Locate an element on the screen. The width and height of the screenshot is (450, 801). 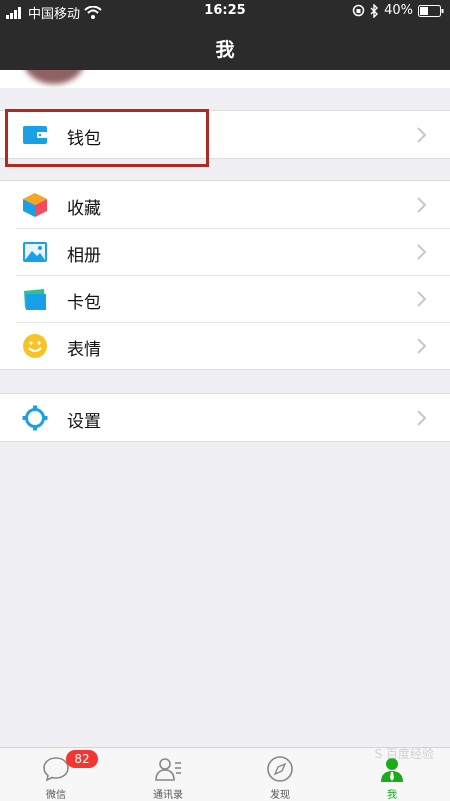
tab-label-contacts: 通讯录 is located at coordinates (168, 795).